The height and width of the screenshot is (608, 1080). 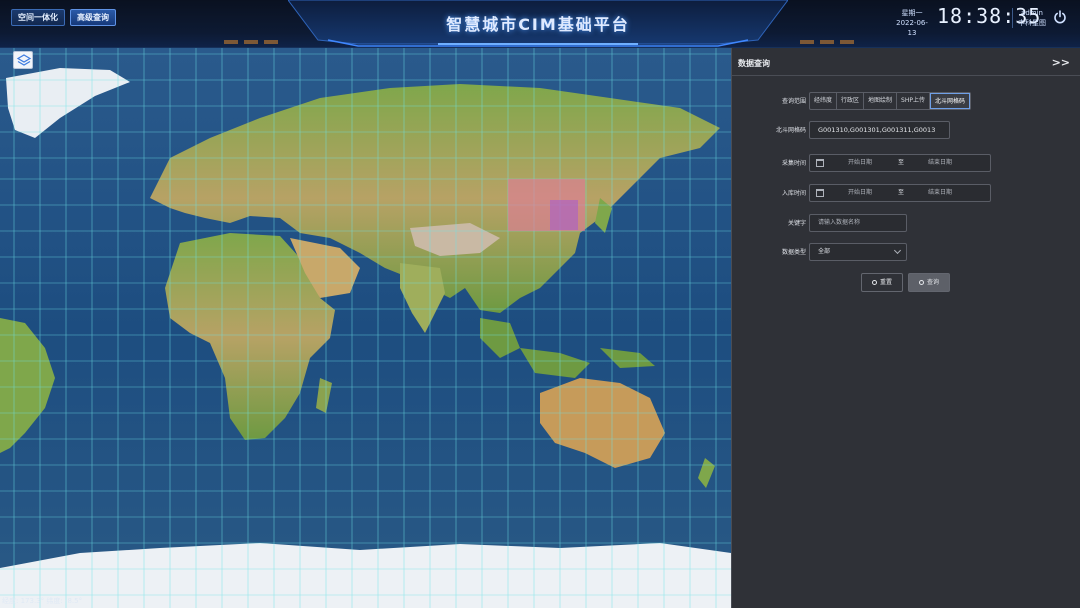 I want to click on storage-time-row: 入库时间 开始日期 至 结束日期, so click(x=906, y=194).